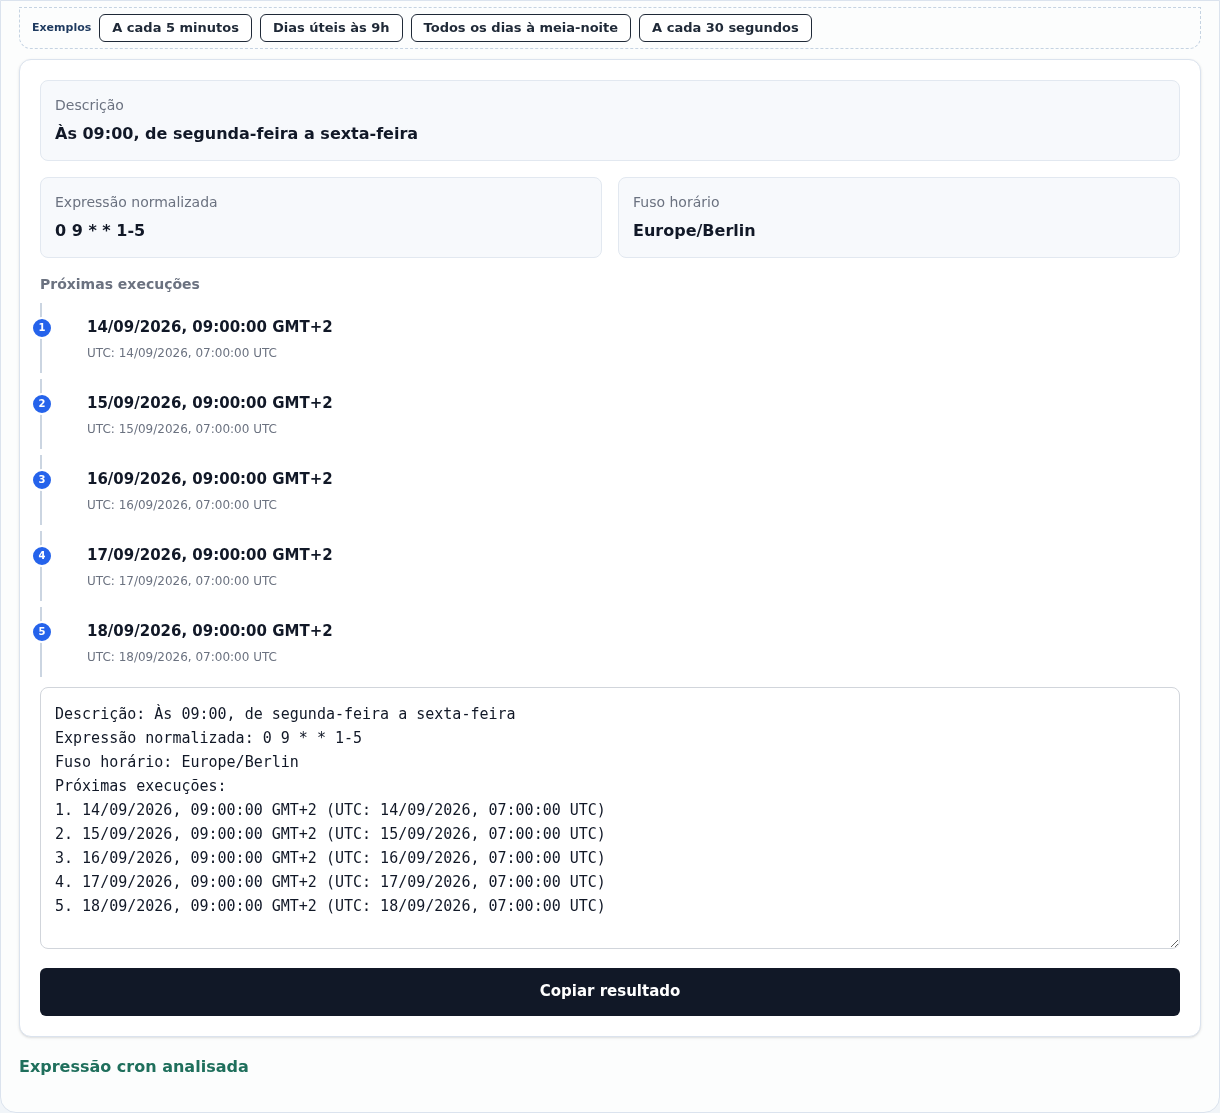 This screenshot has height=1113, width=1220. What do you see at coordinates (182, 581) in the screenshot?
I see `run-utc: UTC: 17/09/2026, 07:00:00 UTC` at bounding box center [182, 581].